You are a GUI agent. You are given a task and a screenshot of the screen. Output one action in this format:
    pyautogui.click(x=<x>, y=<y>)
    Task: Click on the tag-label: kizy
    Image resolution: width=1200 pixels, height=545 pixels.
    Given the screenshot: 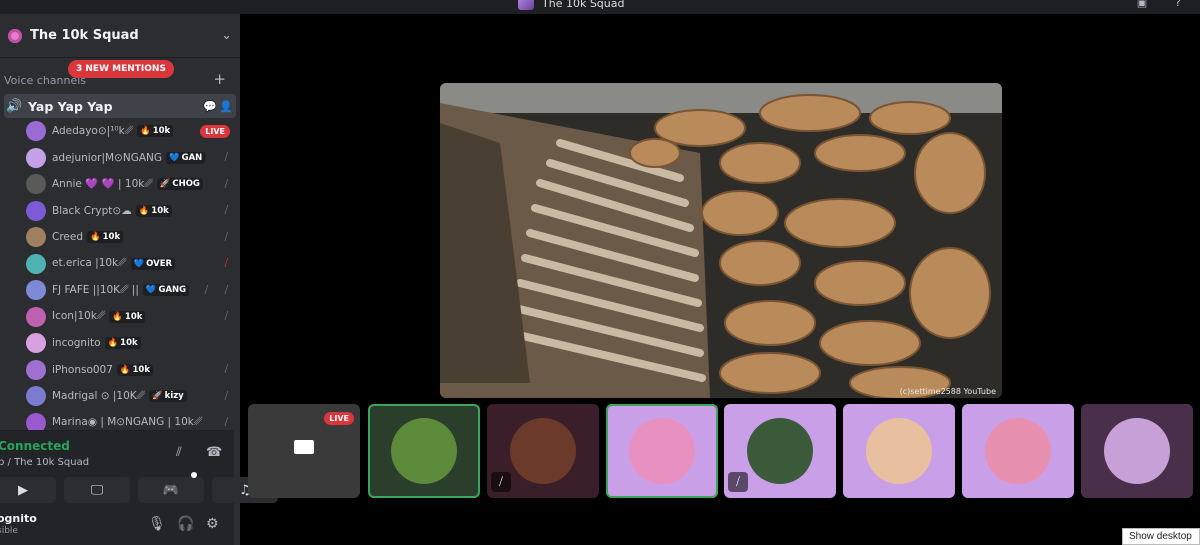 What is the action you would take?
    pyautogui.click(x=174, y=396)
    